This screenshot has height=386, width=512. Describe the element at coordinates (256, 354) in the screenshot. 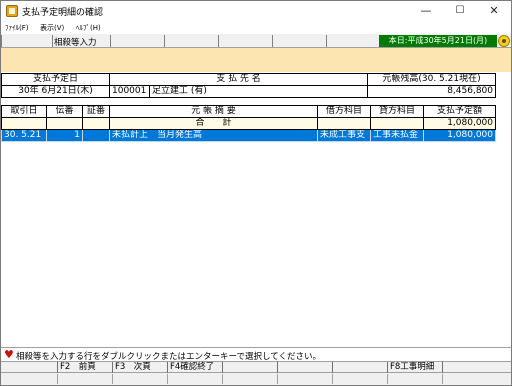

I see `message-area: ♥ 相殺等を入力する行をダブルクリックまたはエンターキーで選択してください。` at that location.